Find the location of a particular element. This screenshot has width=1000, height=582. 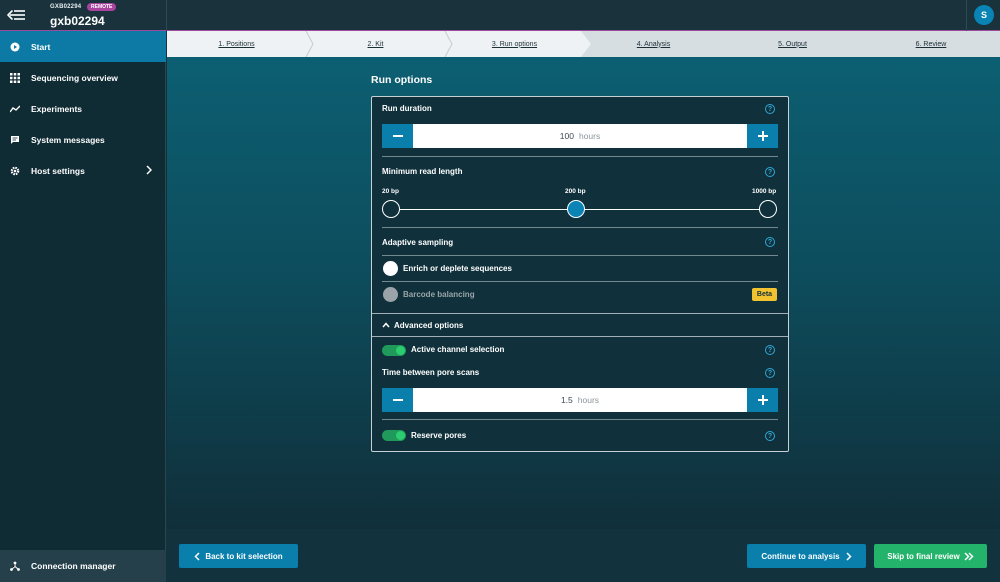

sidebar-item-system-messages: System messages is located at coordinates (83, 139).